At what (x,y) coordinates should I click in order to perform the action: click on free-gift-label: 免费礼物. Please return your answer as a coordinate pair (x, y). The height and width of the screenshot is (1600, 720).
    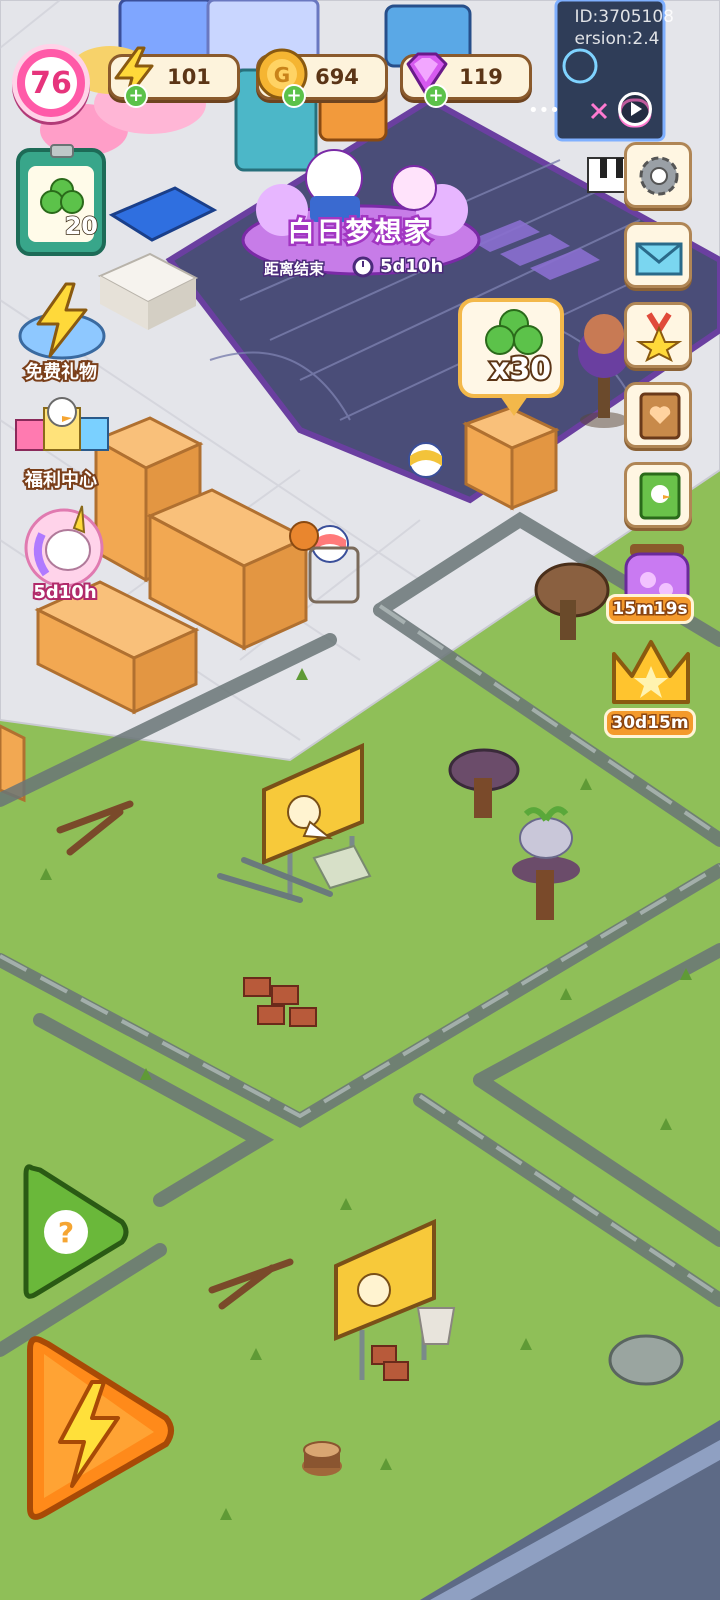
    Looking at the image, I should click on (61, 372).